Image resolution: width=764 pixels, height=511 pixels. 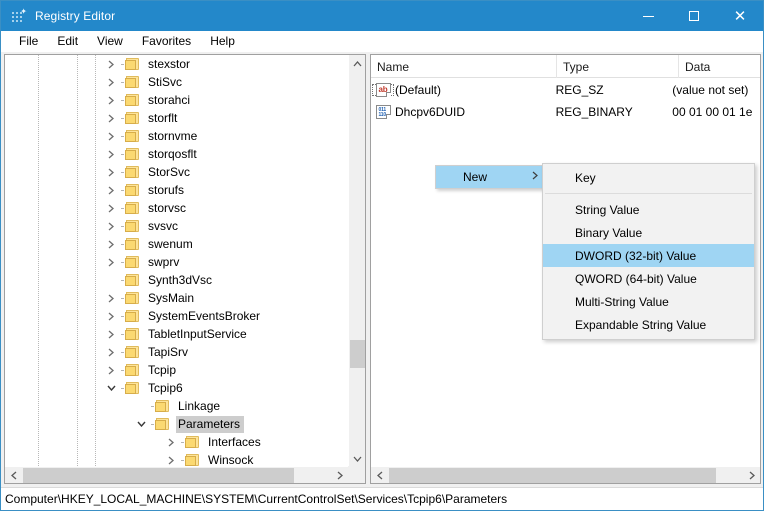 What do you see at coordinates (464, 66) in the screenshot?
I see `column-header-name: Name` at bounding box center [464, 66].